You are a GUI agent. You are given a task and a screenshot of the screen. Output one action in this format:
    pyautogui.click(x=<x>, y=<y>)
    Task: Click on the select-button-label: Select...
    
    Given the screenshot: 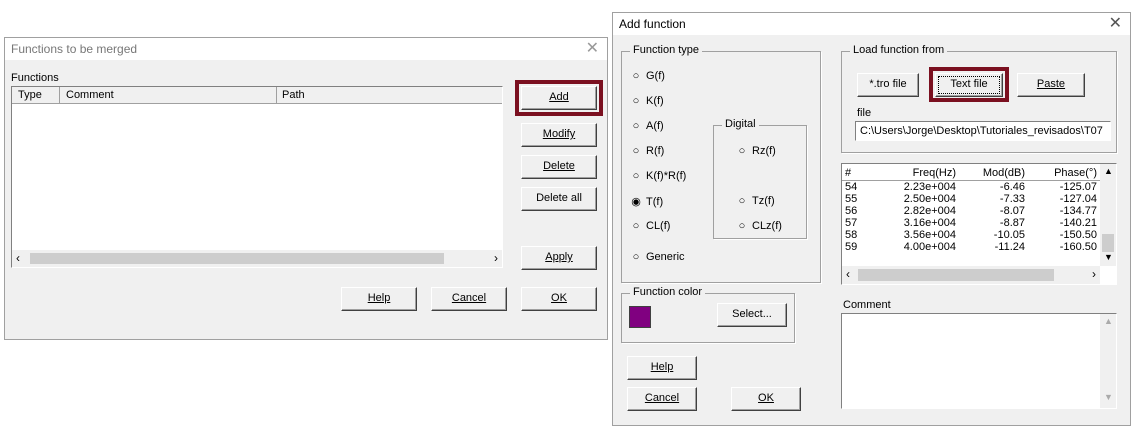 What is the action you would take?
    pyautogui.click(x=752, y=314)
    